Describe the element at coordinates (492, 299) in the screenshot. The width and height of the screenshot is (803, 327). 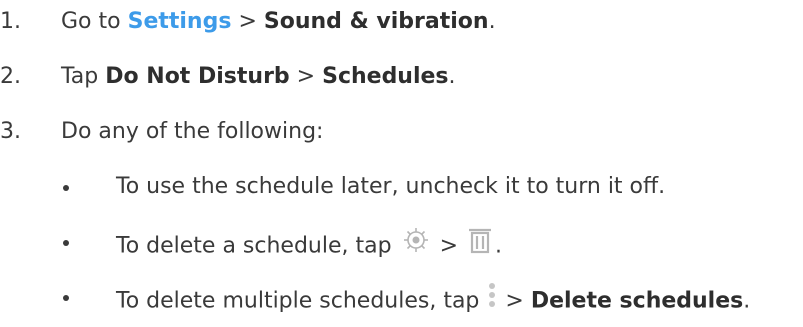
I see `more-vertical-icon` at that location.